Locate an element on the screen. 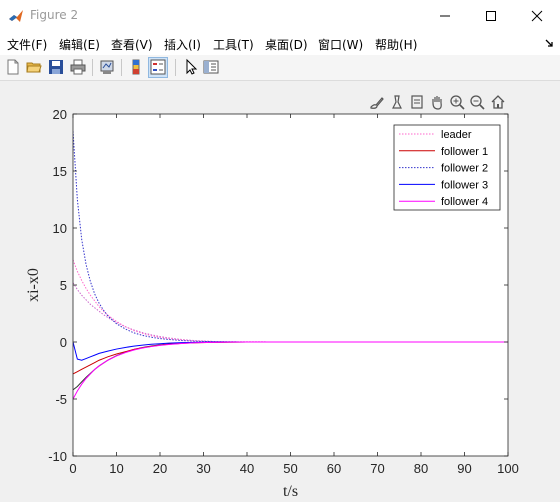 This screenshot has height=502, width=560. x-tick-label: 60 is located at coordinates (334, 468).